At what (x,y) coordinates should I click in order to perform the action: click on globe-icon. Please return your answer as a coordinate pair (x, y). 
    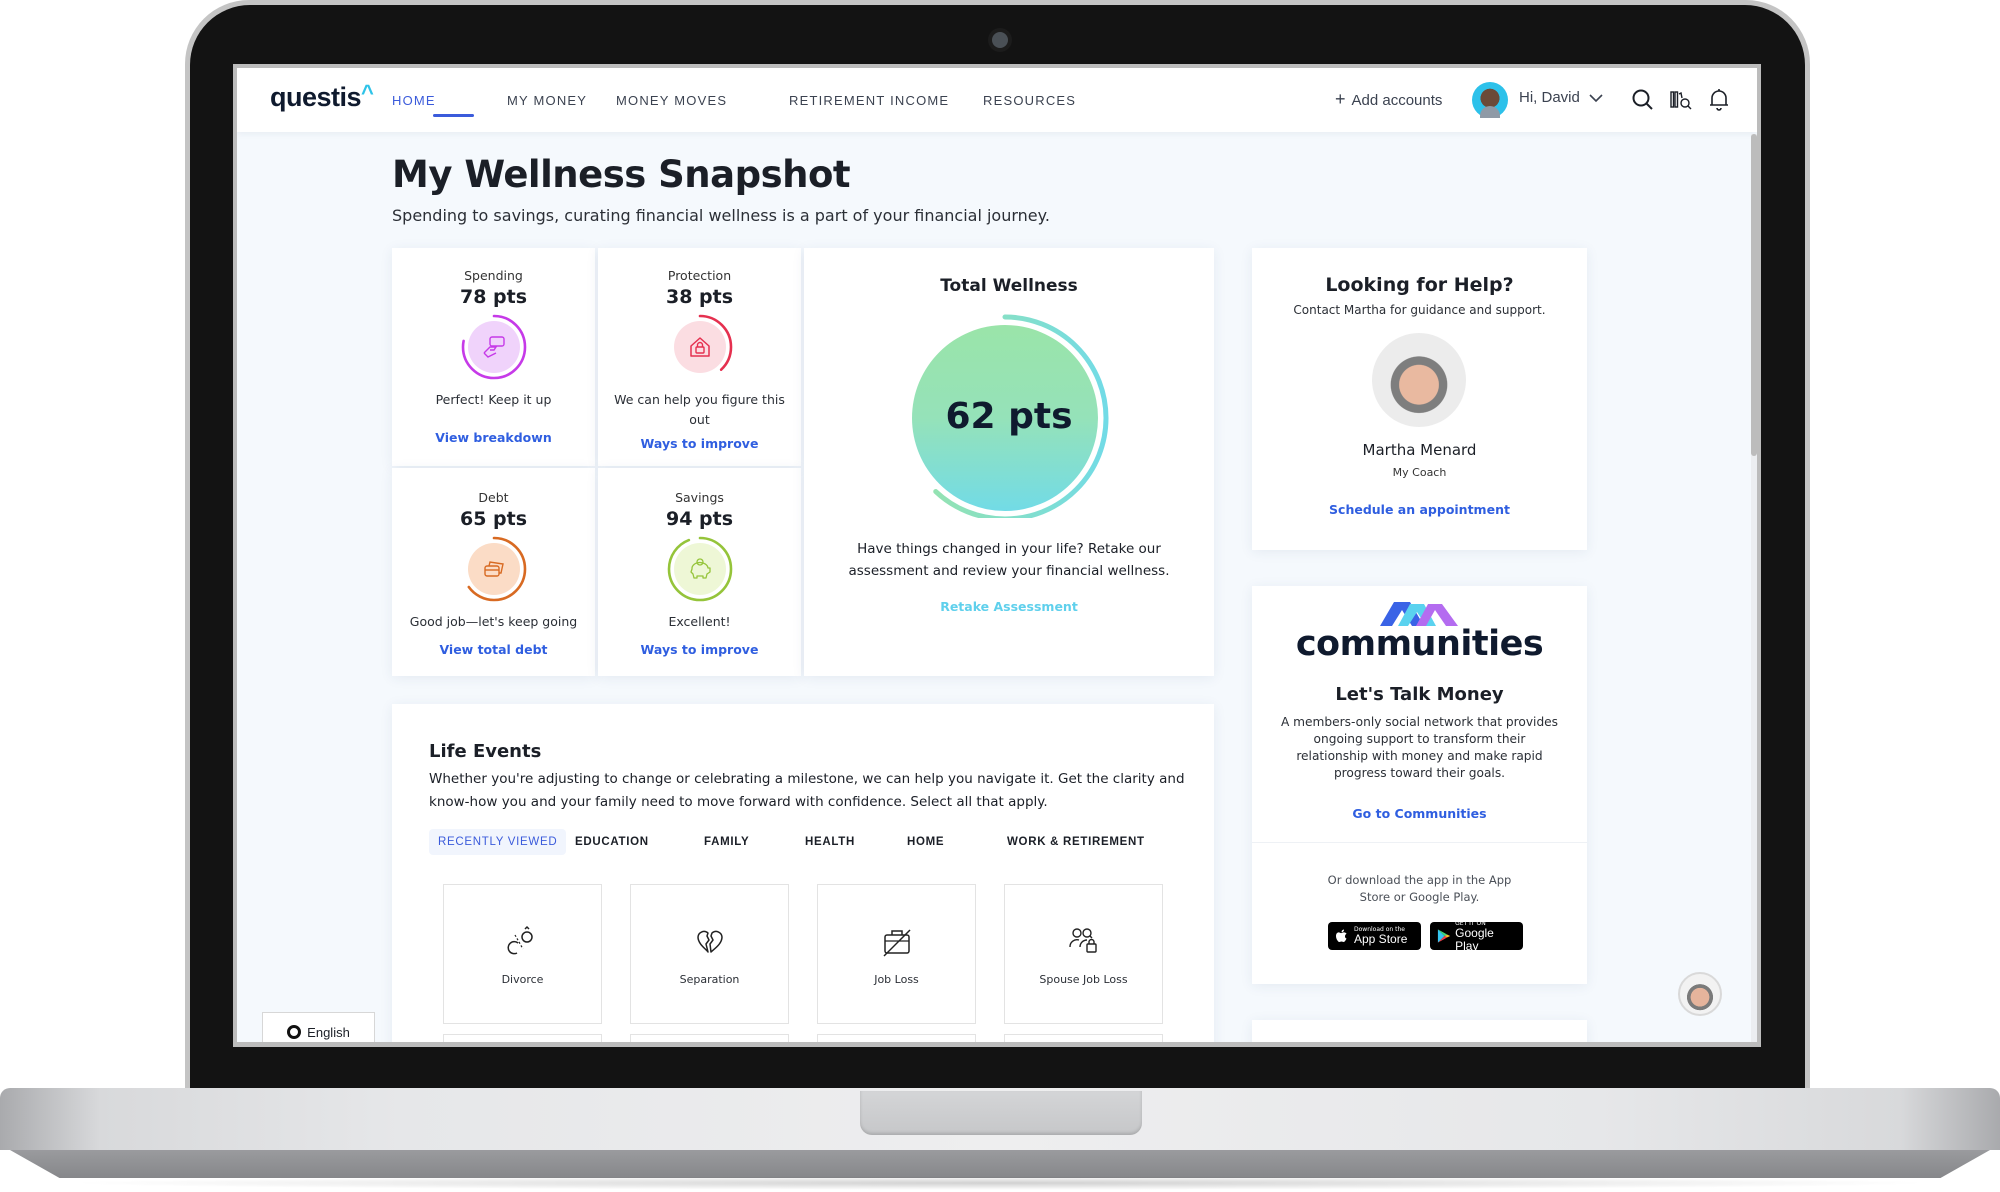
    Looking at the image, I should click on (294, 1032).